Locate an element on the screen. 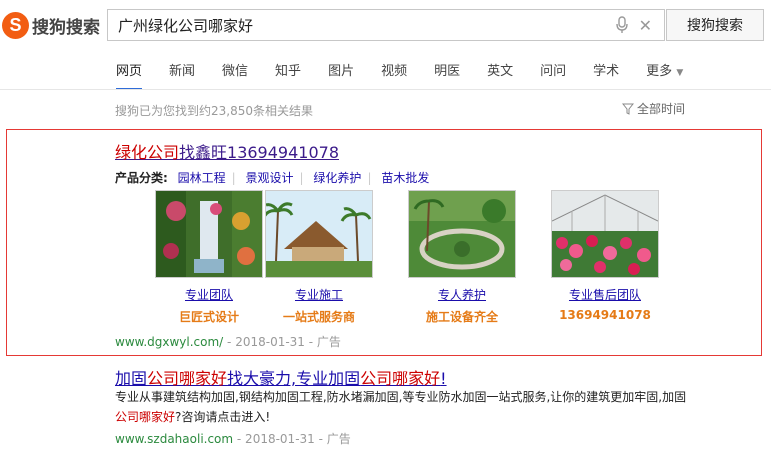 This screenshot has height=457, width=771. tile-caption: 施工设备齐全 is located at coordinates (461, 317).